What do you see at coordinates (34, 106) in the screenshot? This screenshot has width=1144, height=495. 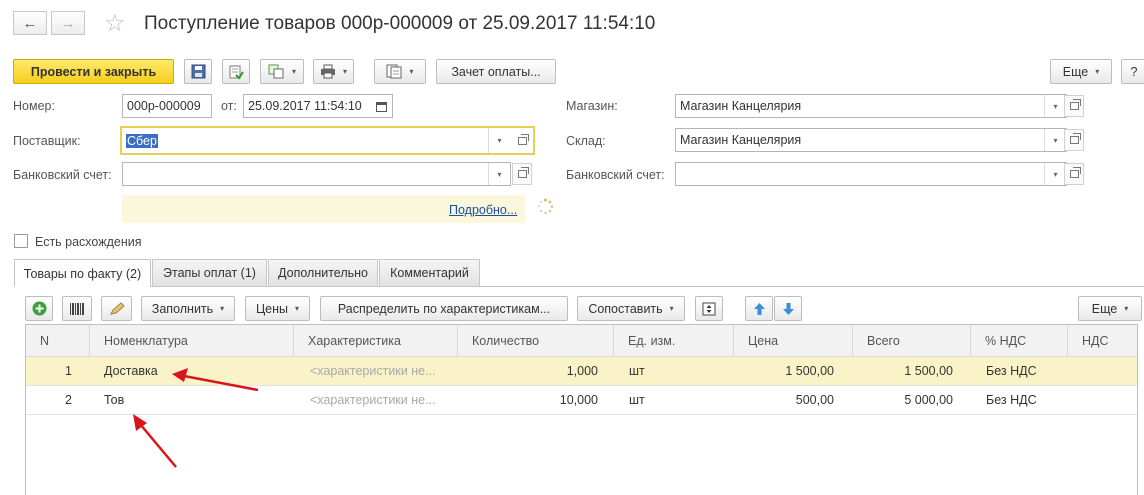 I see `number-label: Номер:` at bounding box center [34, 106].